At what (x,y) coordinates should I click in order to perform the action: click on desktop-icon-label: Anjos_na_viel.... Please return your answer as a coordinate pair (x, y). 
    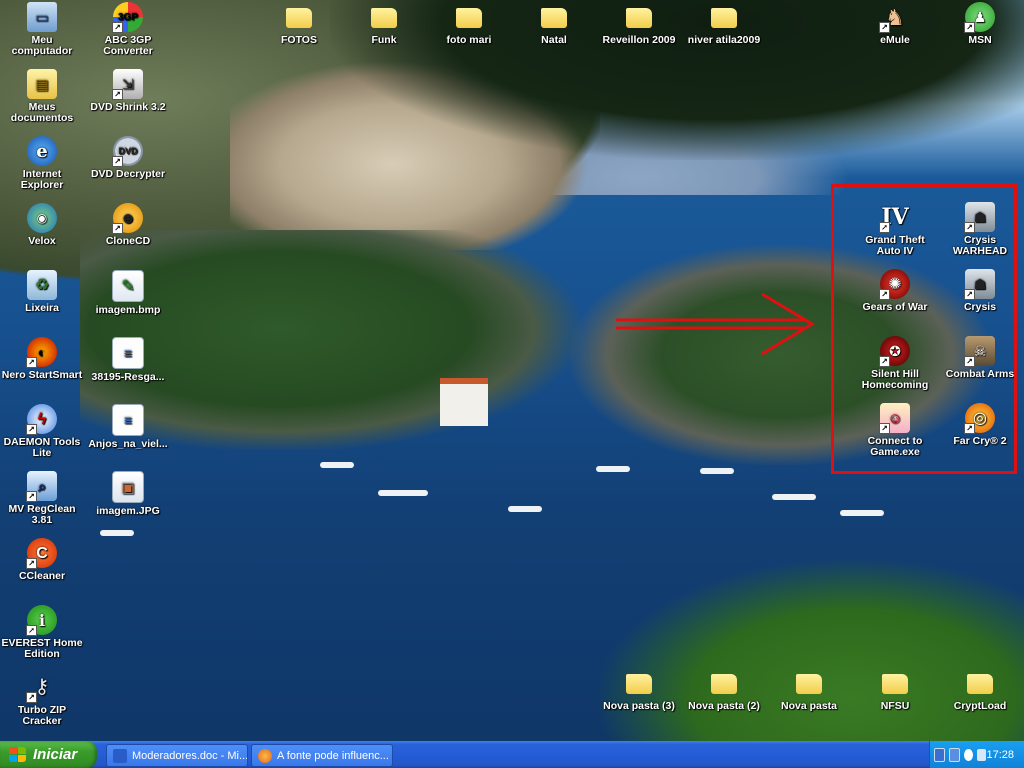
    Looking at the image, I should click on (128, 444).